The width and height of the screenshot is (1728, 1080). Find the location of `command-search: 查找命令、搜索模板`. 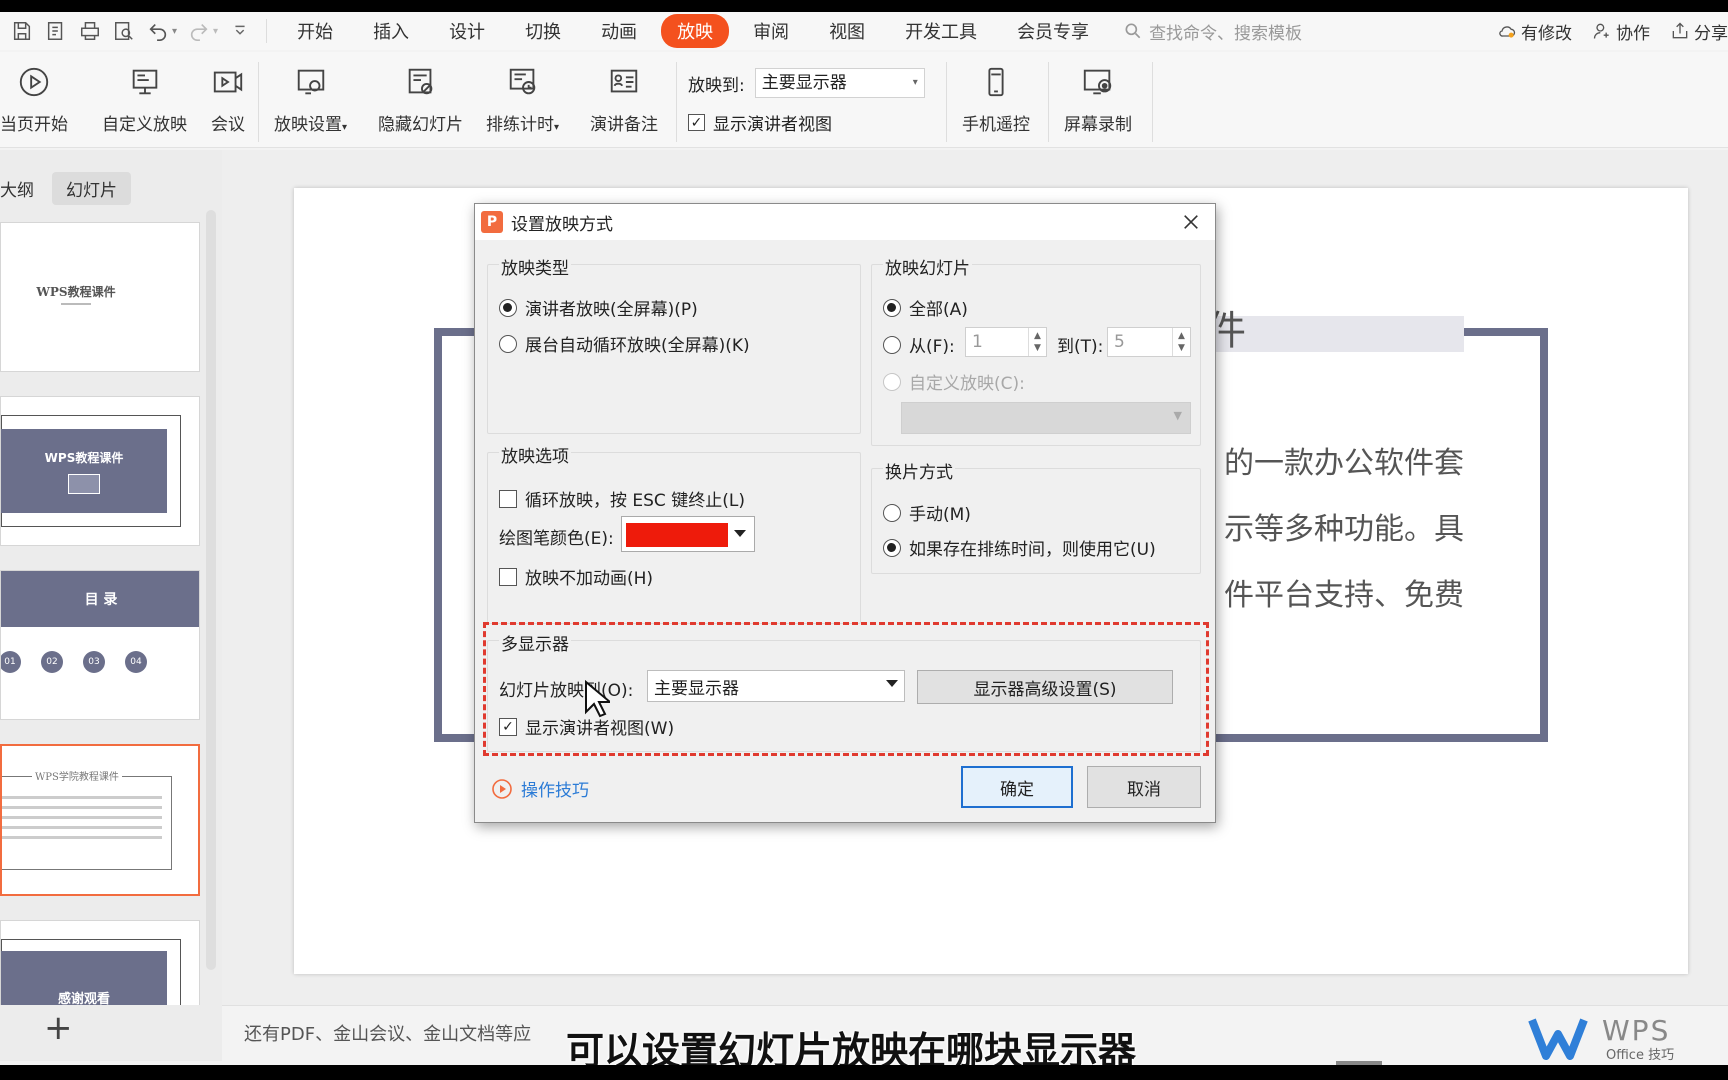

command-search: 查找命令、搜索模板 is located at coordinates (1212, 31).